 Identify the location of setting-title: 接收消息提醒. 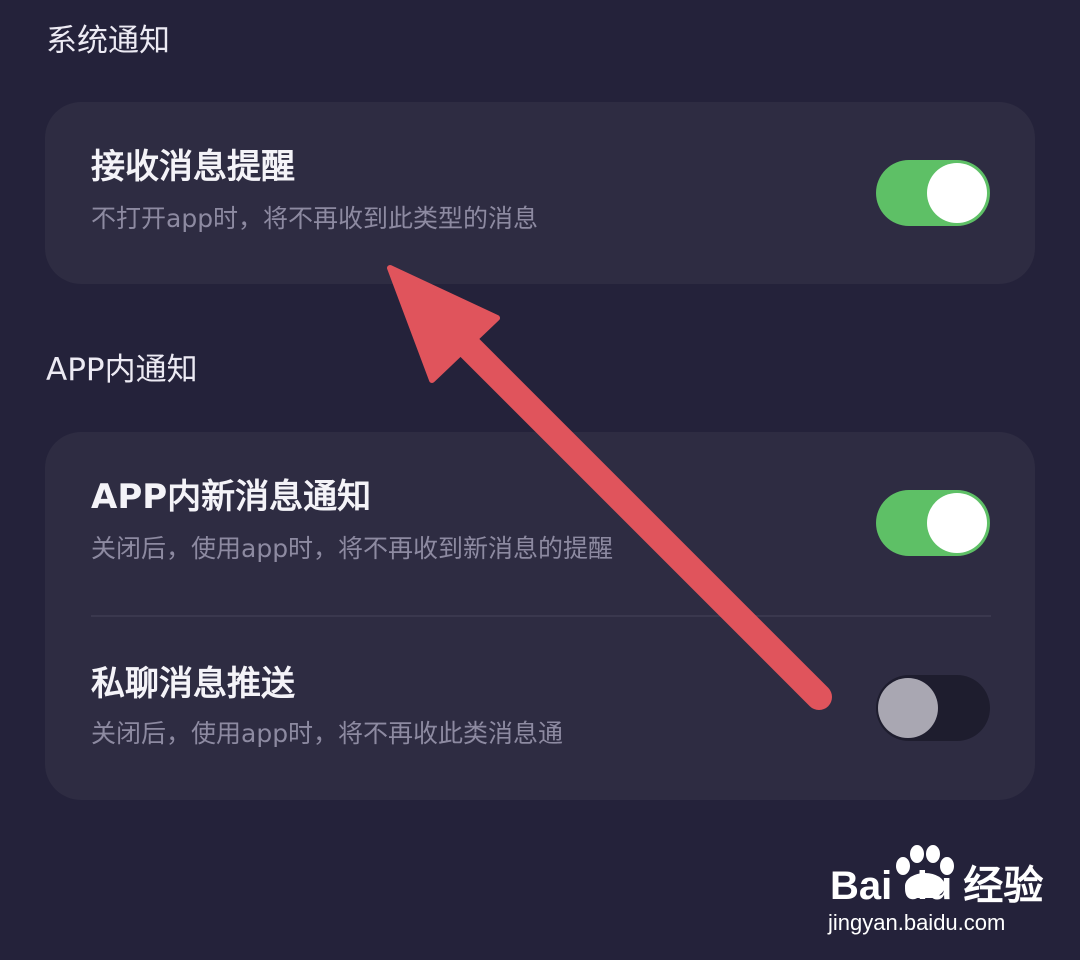
(193, 167).